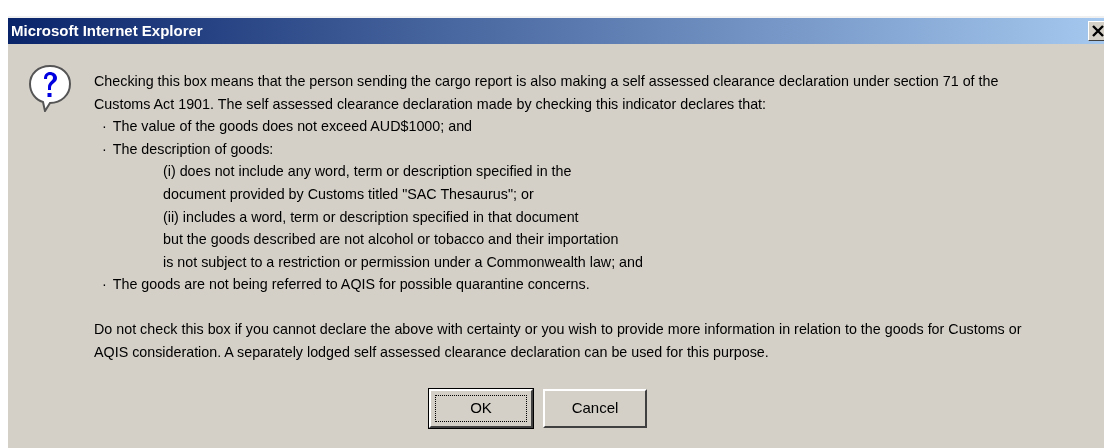 The width and height of the screenshot is (1104, 448). Describe the element at coordinates (50, 88) in the screenshot. I see `question-icon` at that location.